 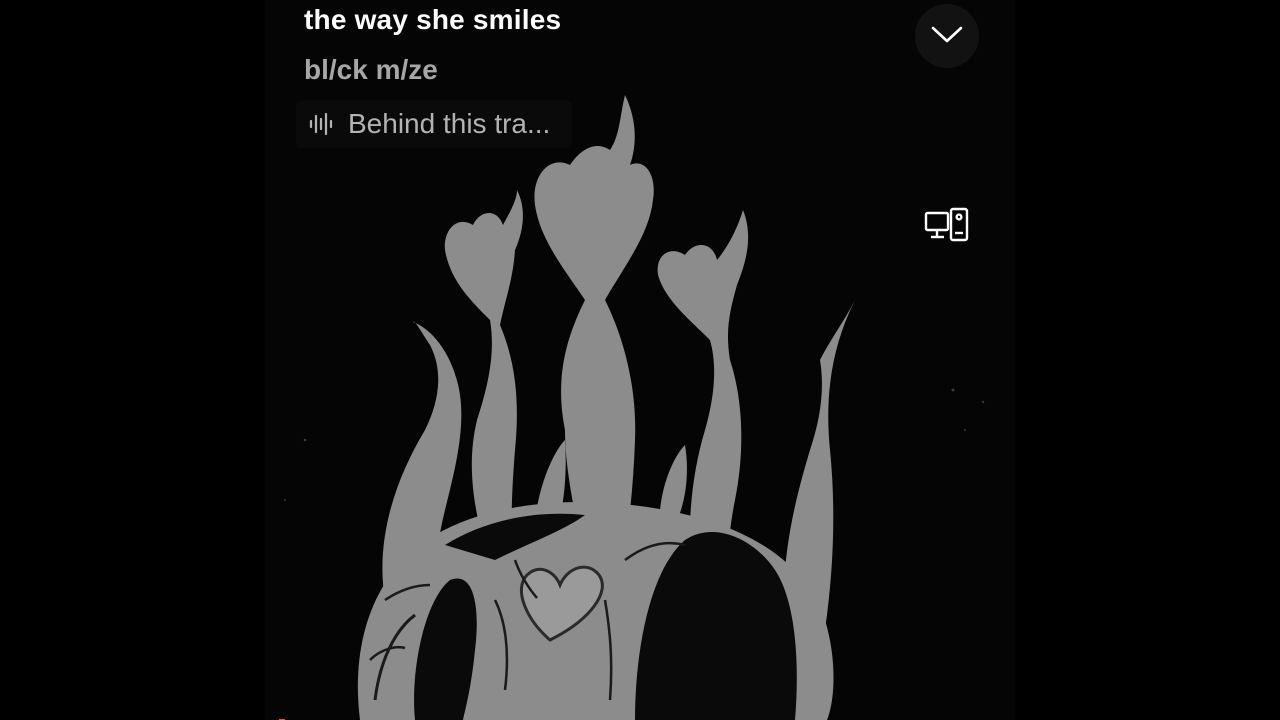 What do you see at coordinates (321, 124) in the screenshot?
I see `audio-waveform-icon` at bounding box center [321, 124].